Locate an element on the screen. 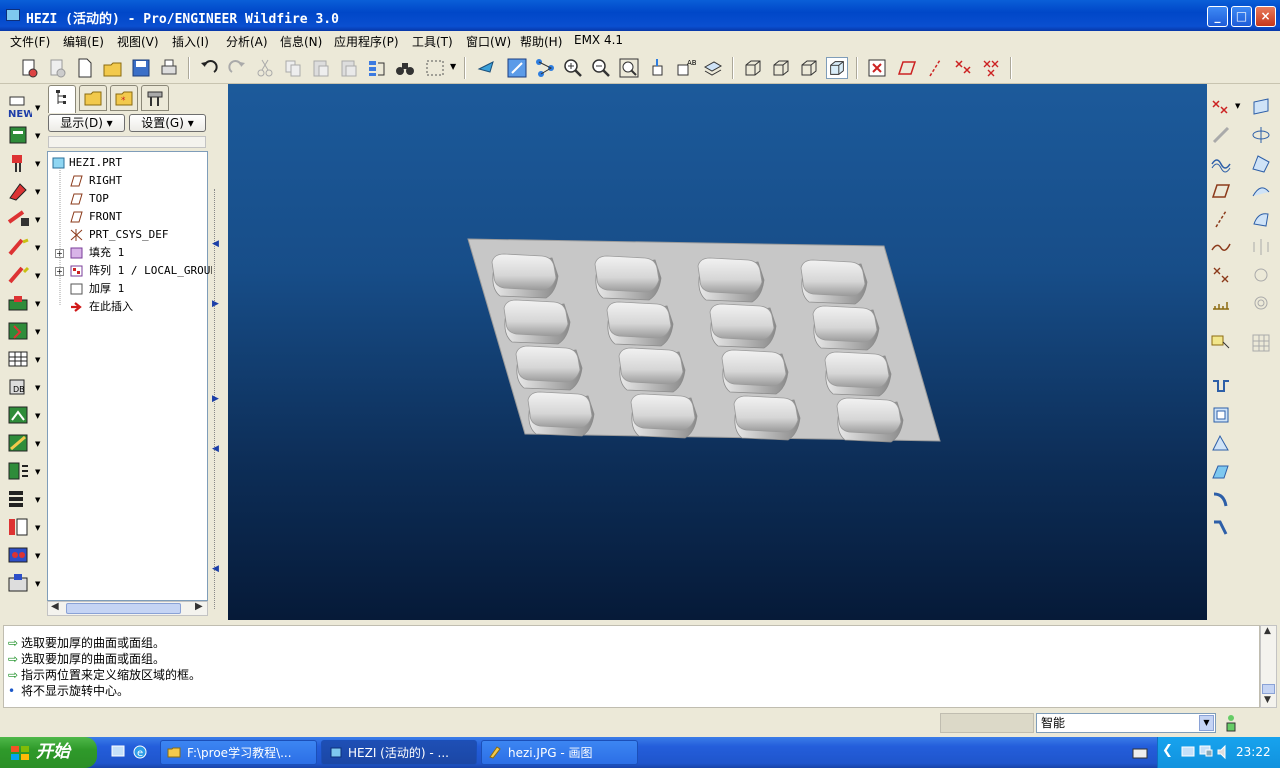 The image size is (1280, 768). mirror-surface-icon is located at coordinates (1261, 247).